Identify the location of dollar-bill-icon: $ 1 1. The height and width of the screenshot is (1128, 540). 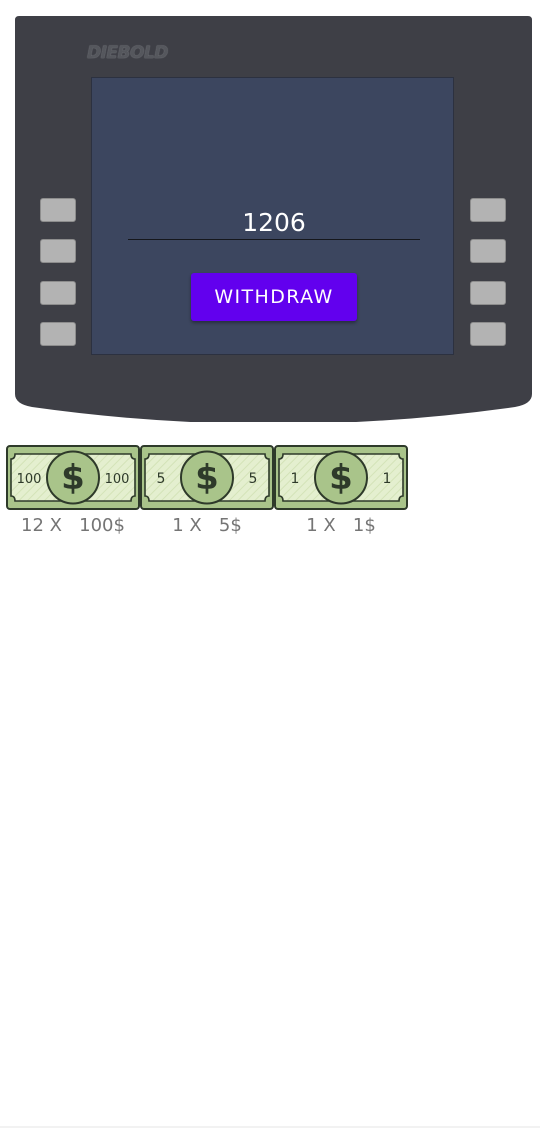
(341, 477).